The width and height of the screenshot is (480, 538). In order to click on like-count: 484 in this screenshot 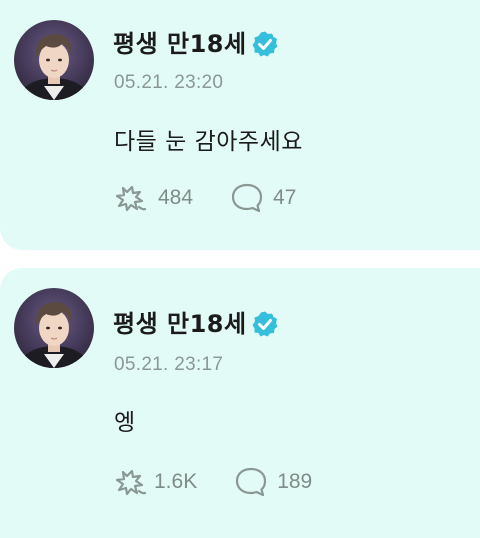, I will do `click(176, 197)`.